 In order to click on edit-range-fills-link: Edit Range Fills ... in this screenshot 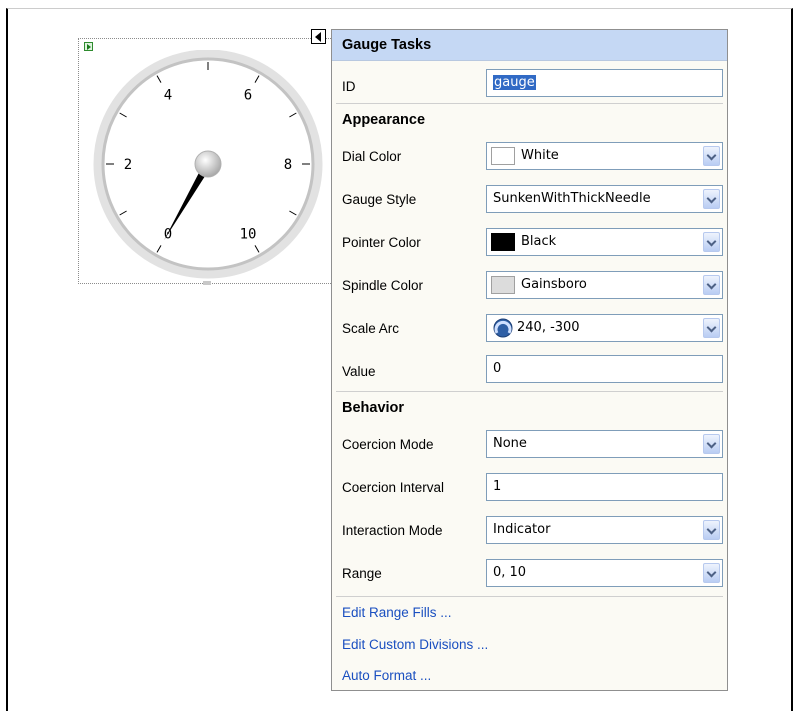, I will do `click(397, 612)`.